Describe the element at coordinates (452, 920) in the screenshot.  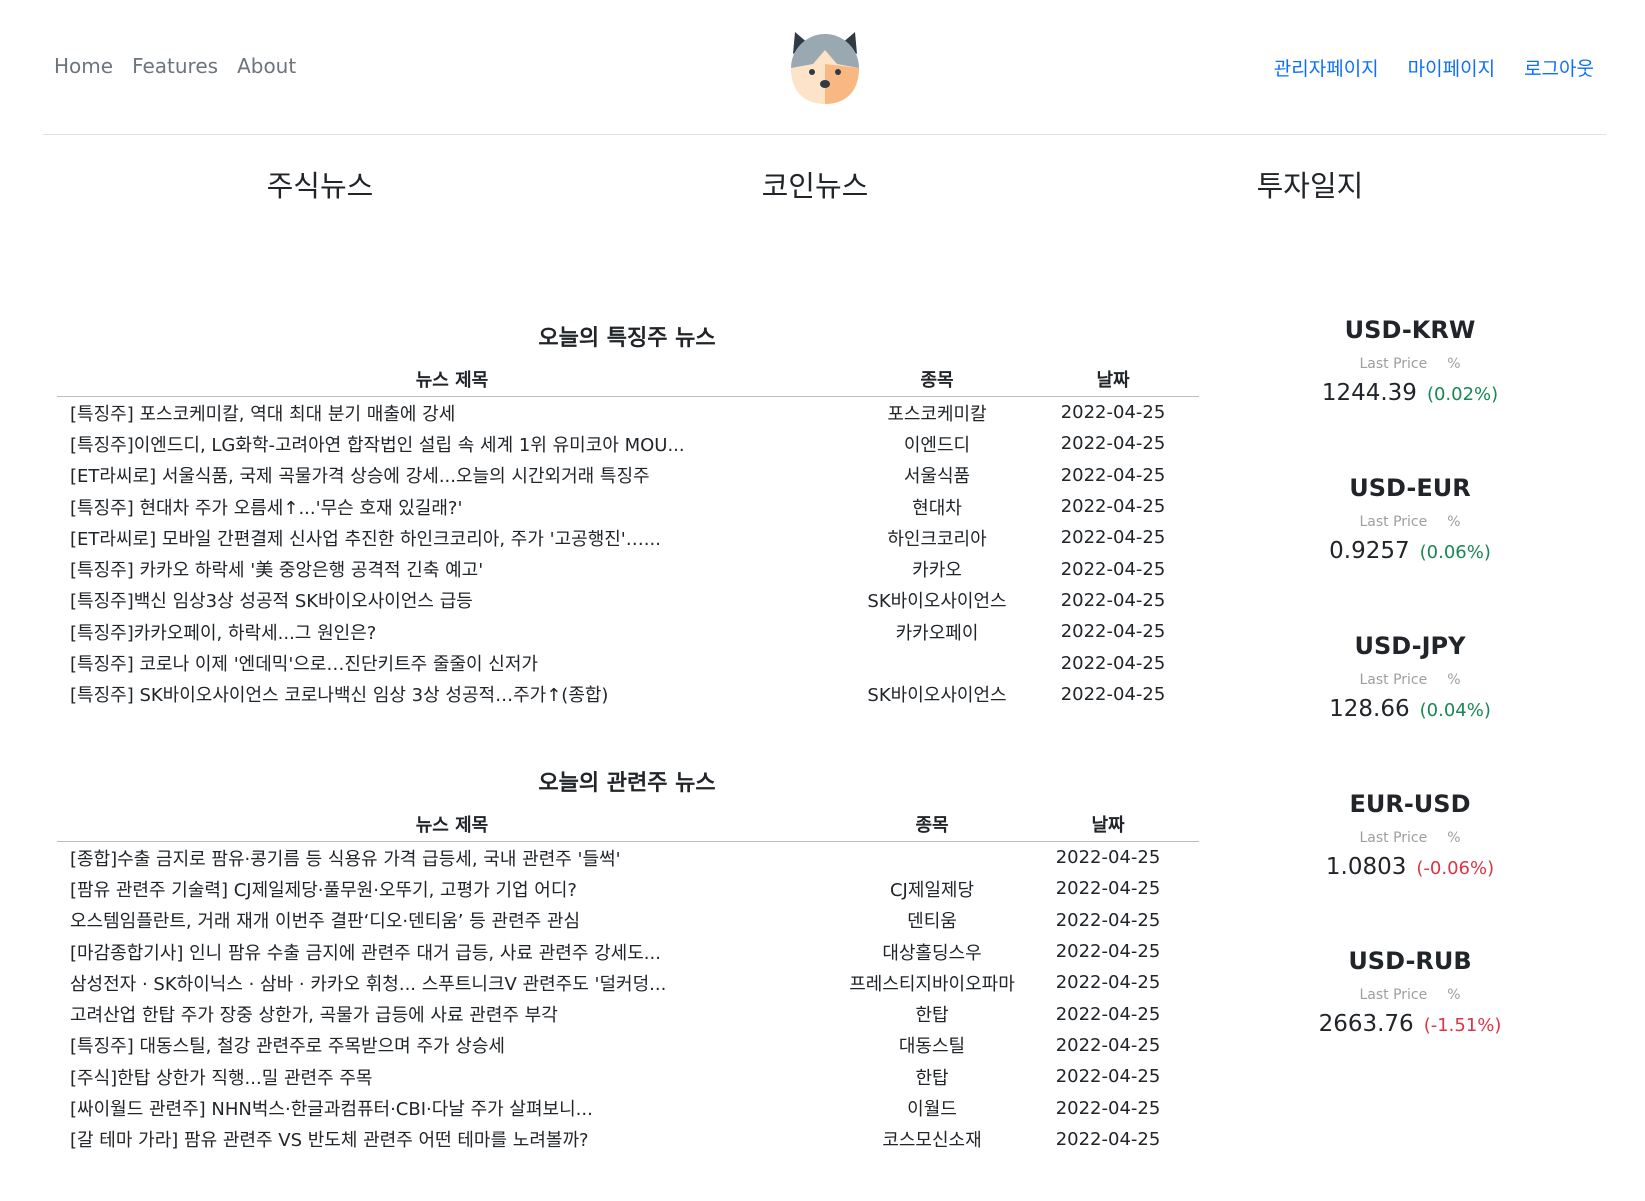
I see `news-title-link: 오스템임플란트, 거래 재개 이번주 결판‘디오·덴티움’ 등 관련주 관심` at that location.